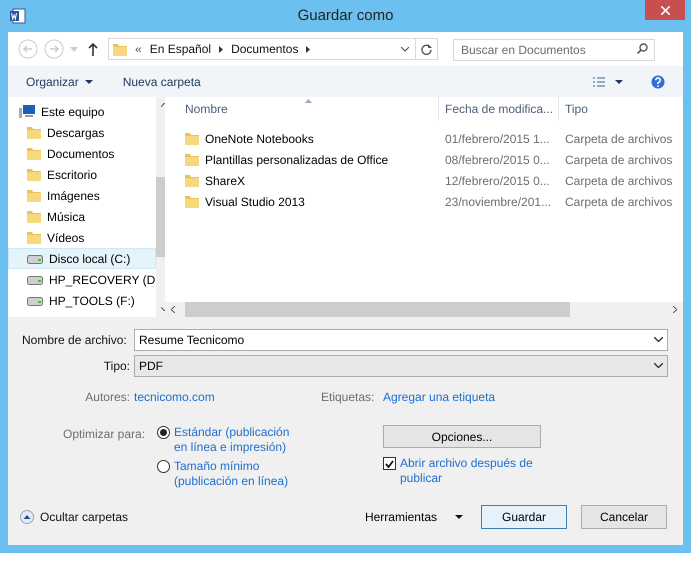  I want to click on computer-icon, so click(27, 111).